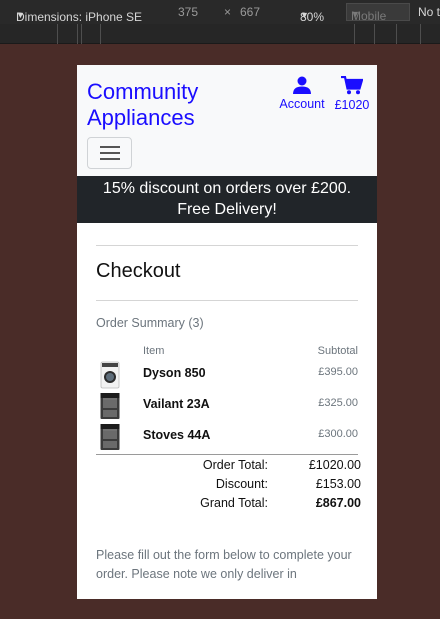 This screenshot has width=440, height=619. Describe the element at coordinates (176, 404) in the screenshot. I see `item-name: Vailant 23A` at that location.